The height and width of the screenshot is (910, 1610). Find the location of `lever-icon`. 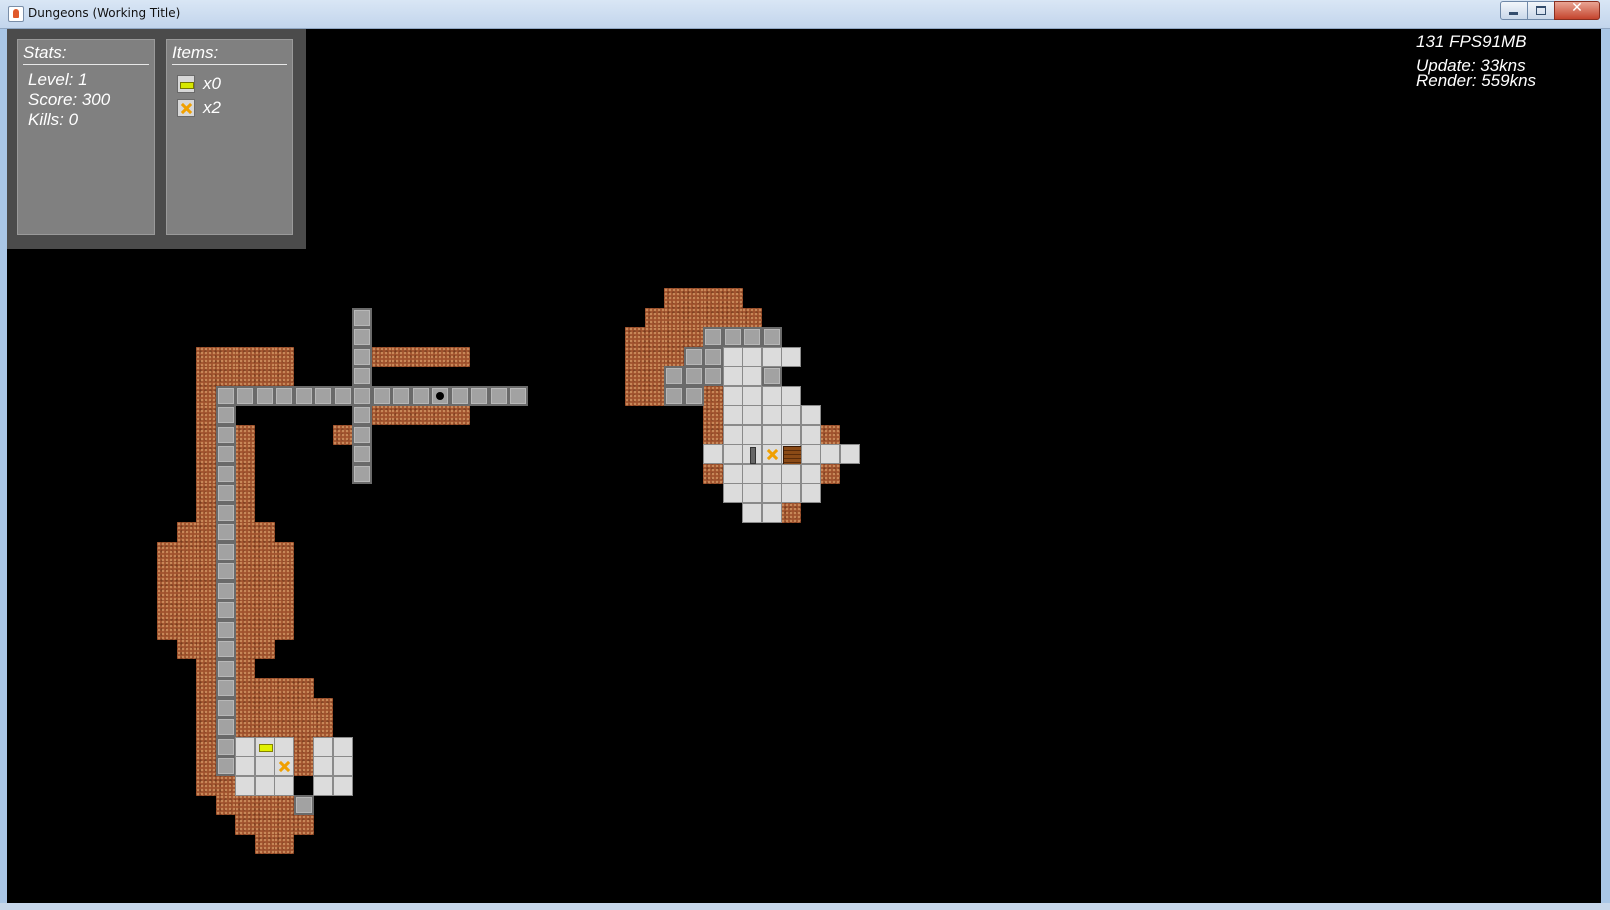

lever-icon is located at coordinates (753, 455).